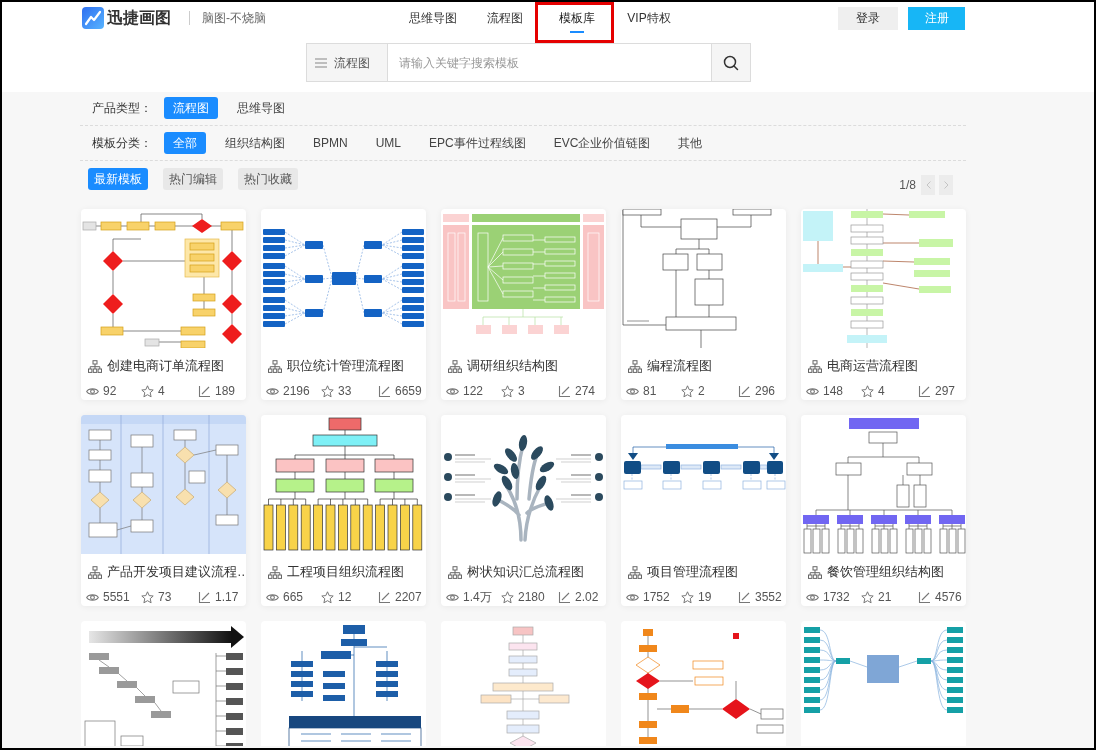 The width and height of the screenshot is (1096, 750). What do you see at coordinates (703, 510) in the screenshot?
I see `template-card: 项目管理流程图 1752 19 3552` at bounding box center [703, 510].